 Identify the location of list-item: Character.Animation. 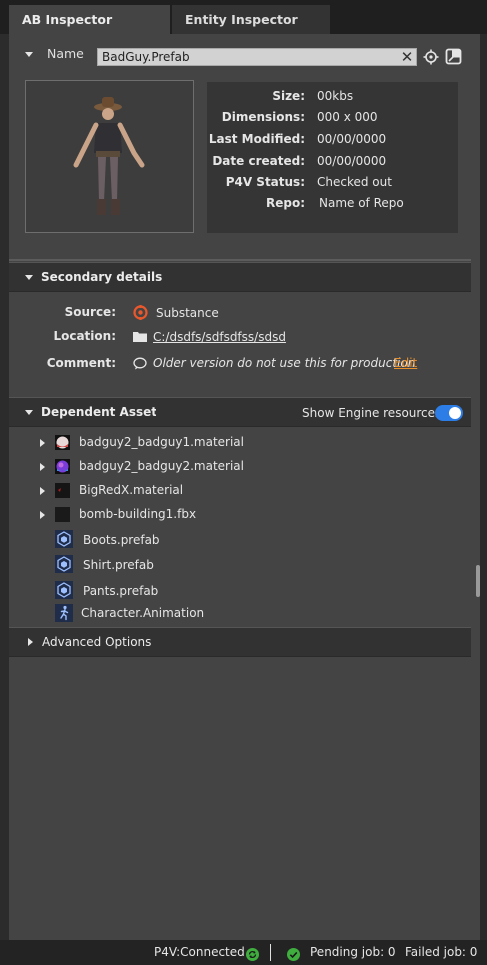
(240, 614).